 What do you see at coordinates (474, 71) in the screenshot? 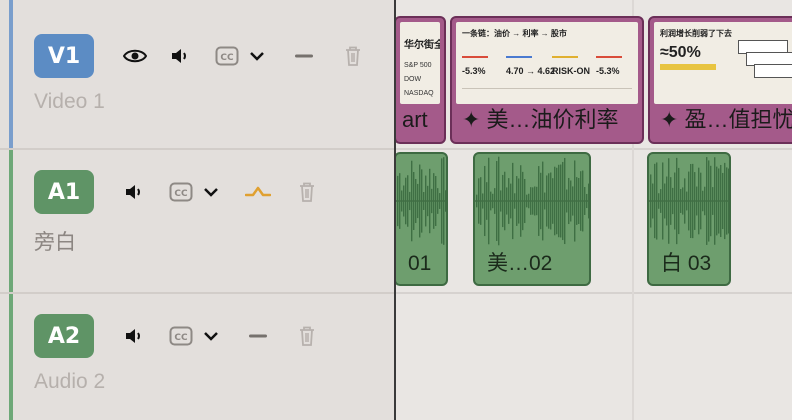
I see `thumb-metric: -5.3%` at bounding box center [474, 71].